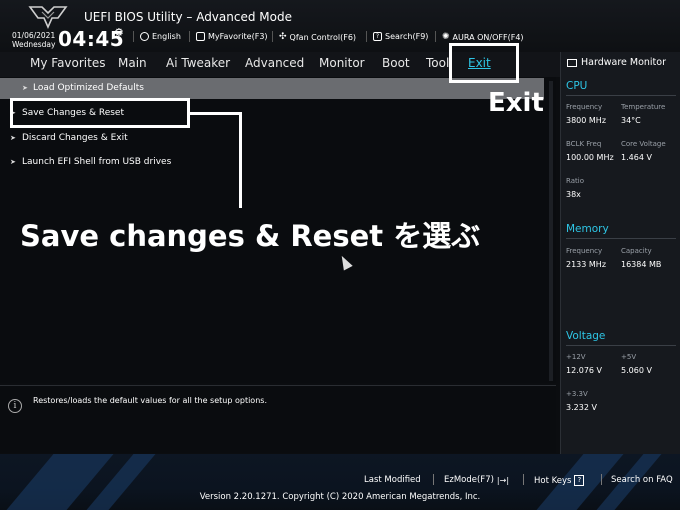 The height and width of the screenshot is (510, 680). What do you see at coordinates (579, 480) in the screenshot?
I see `hotkeys-key-icon: ?` at bounding box center [579, 480].